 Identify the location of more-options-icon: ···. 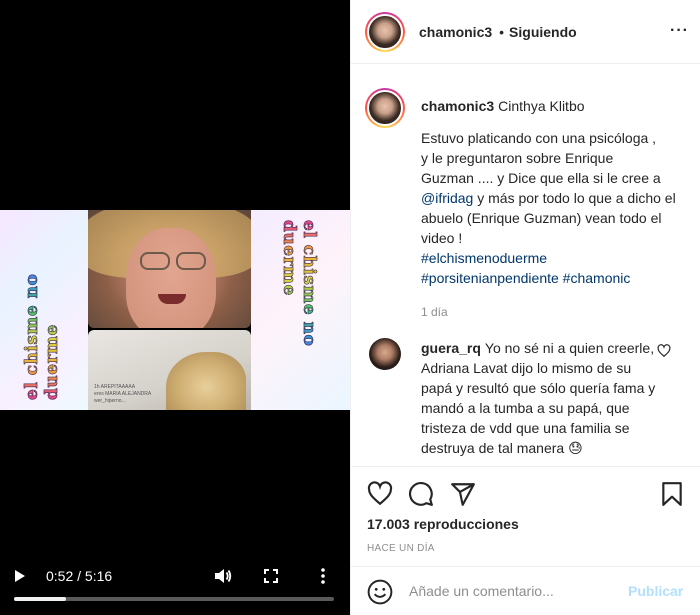
(679, 31).